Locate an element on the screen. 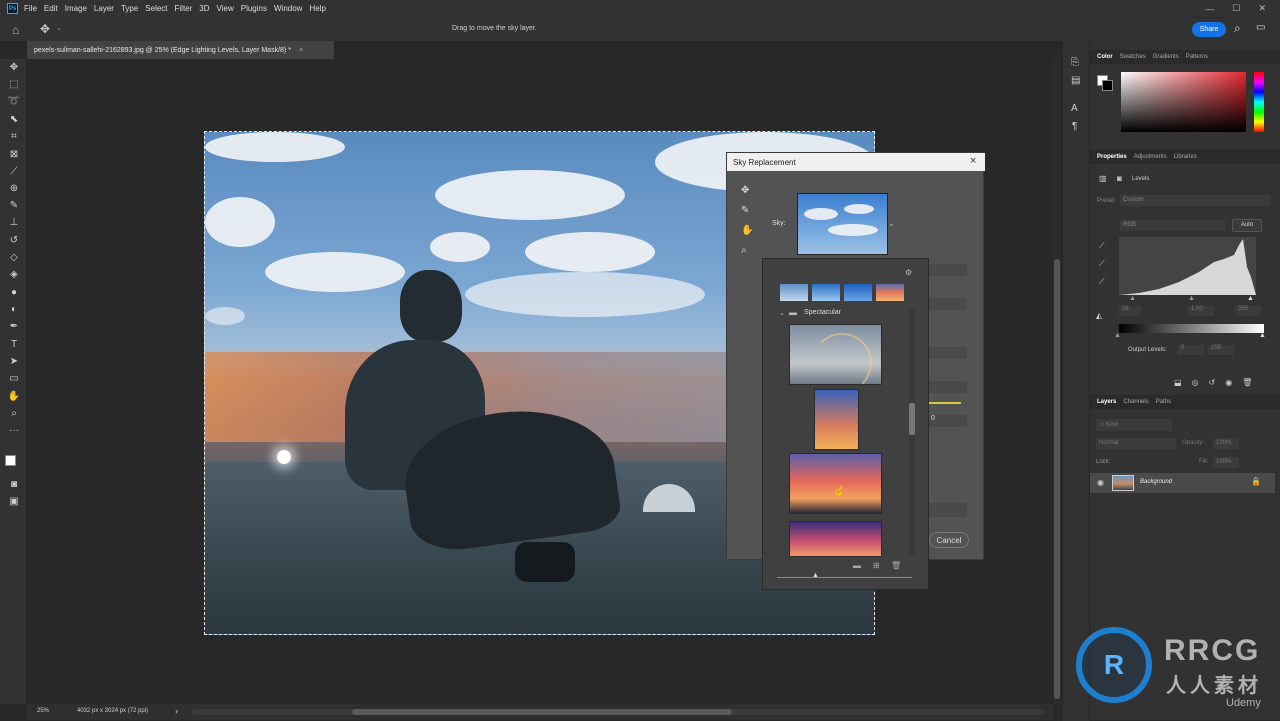  layer-filter-kind: ⌕ Kind is located at coordinates (1134, 425).